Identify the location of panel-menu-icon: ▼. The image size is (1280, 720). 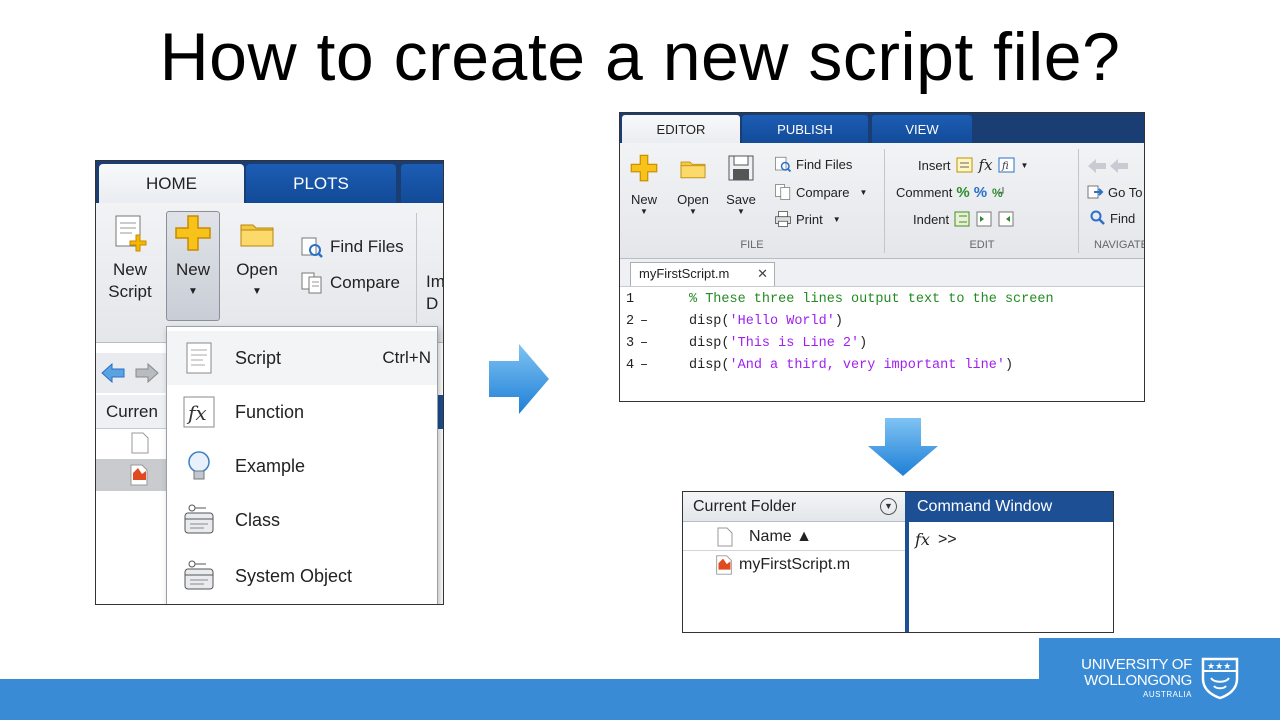
(888, 506).